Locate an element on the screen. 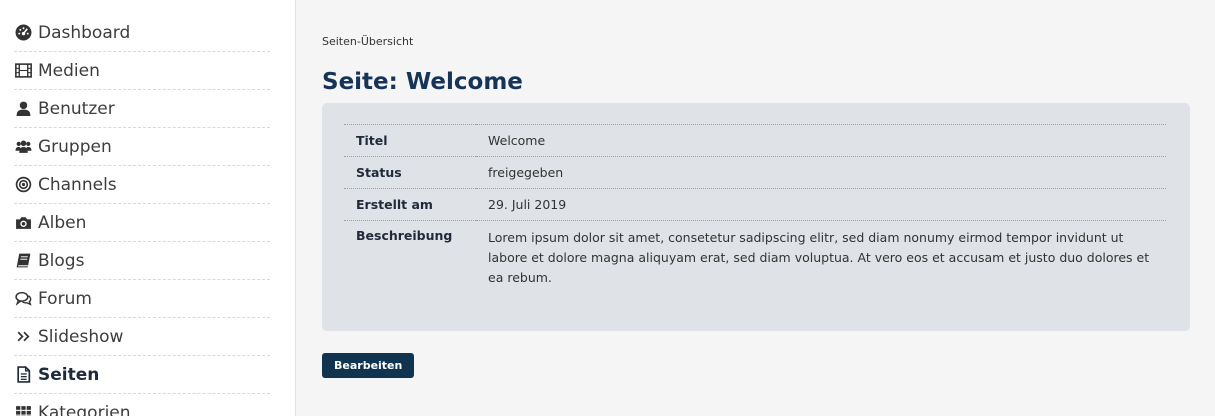 This screenshot has width=1215, height=416. double-chevron-right-icon is located at coordinates (23, 337).